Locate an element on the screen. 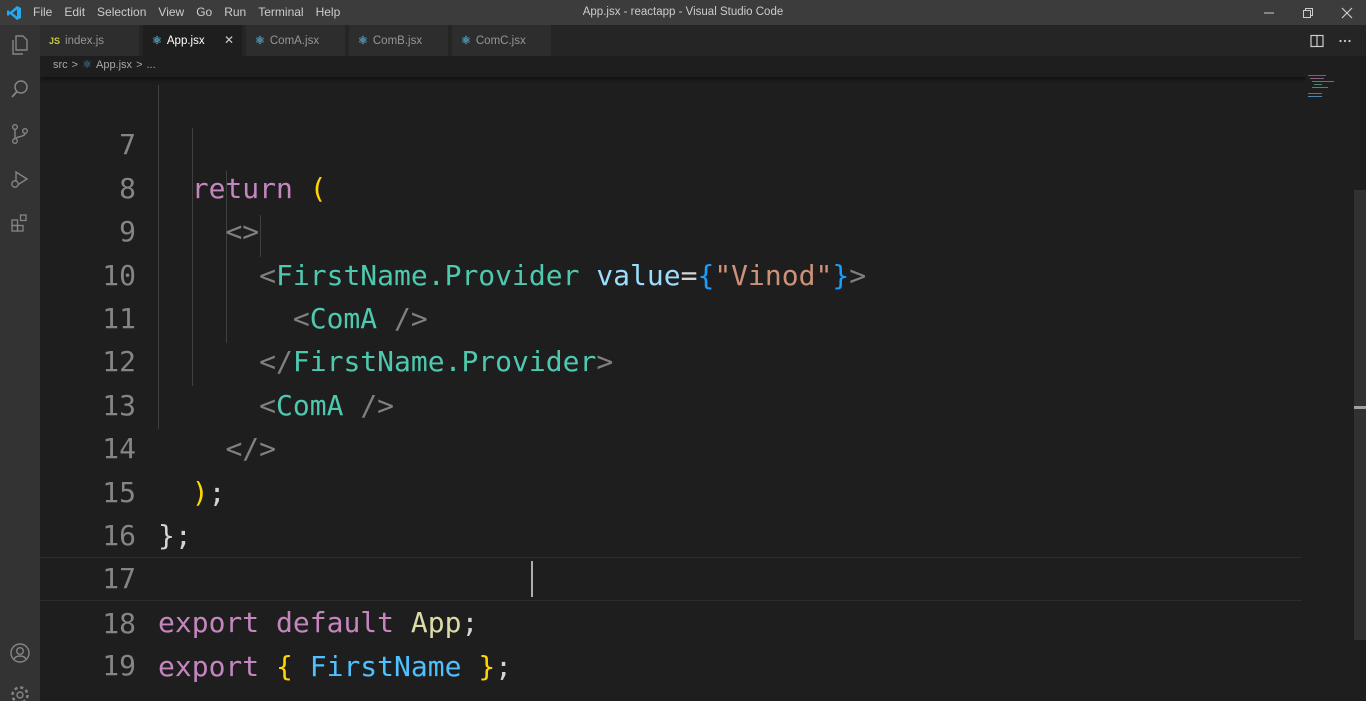 The width and height of the screenshot is (1366, 701). tab-comb-jsx: ⚛ ComB.jsx is located at coordinates (399, 40).